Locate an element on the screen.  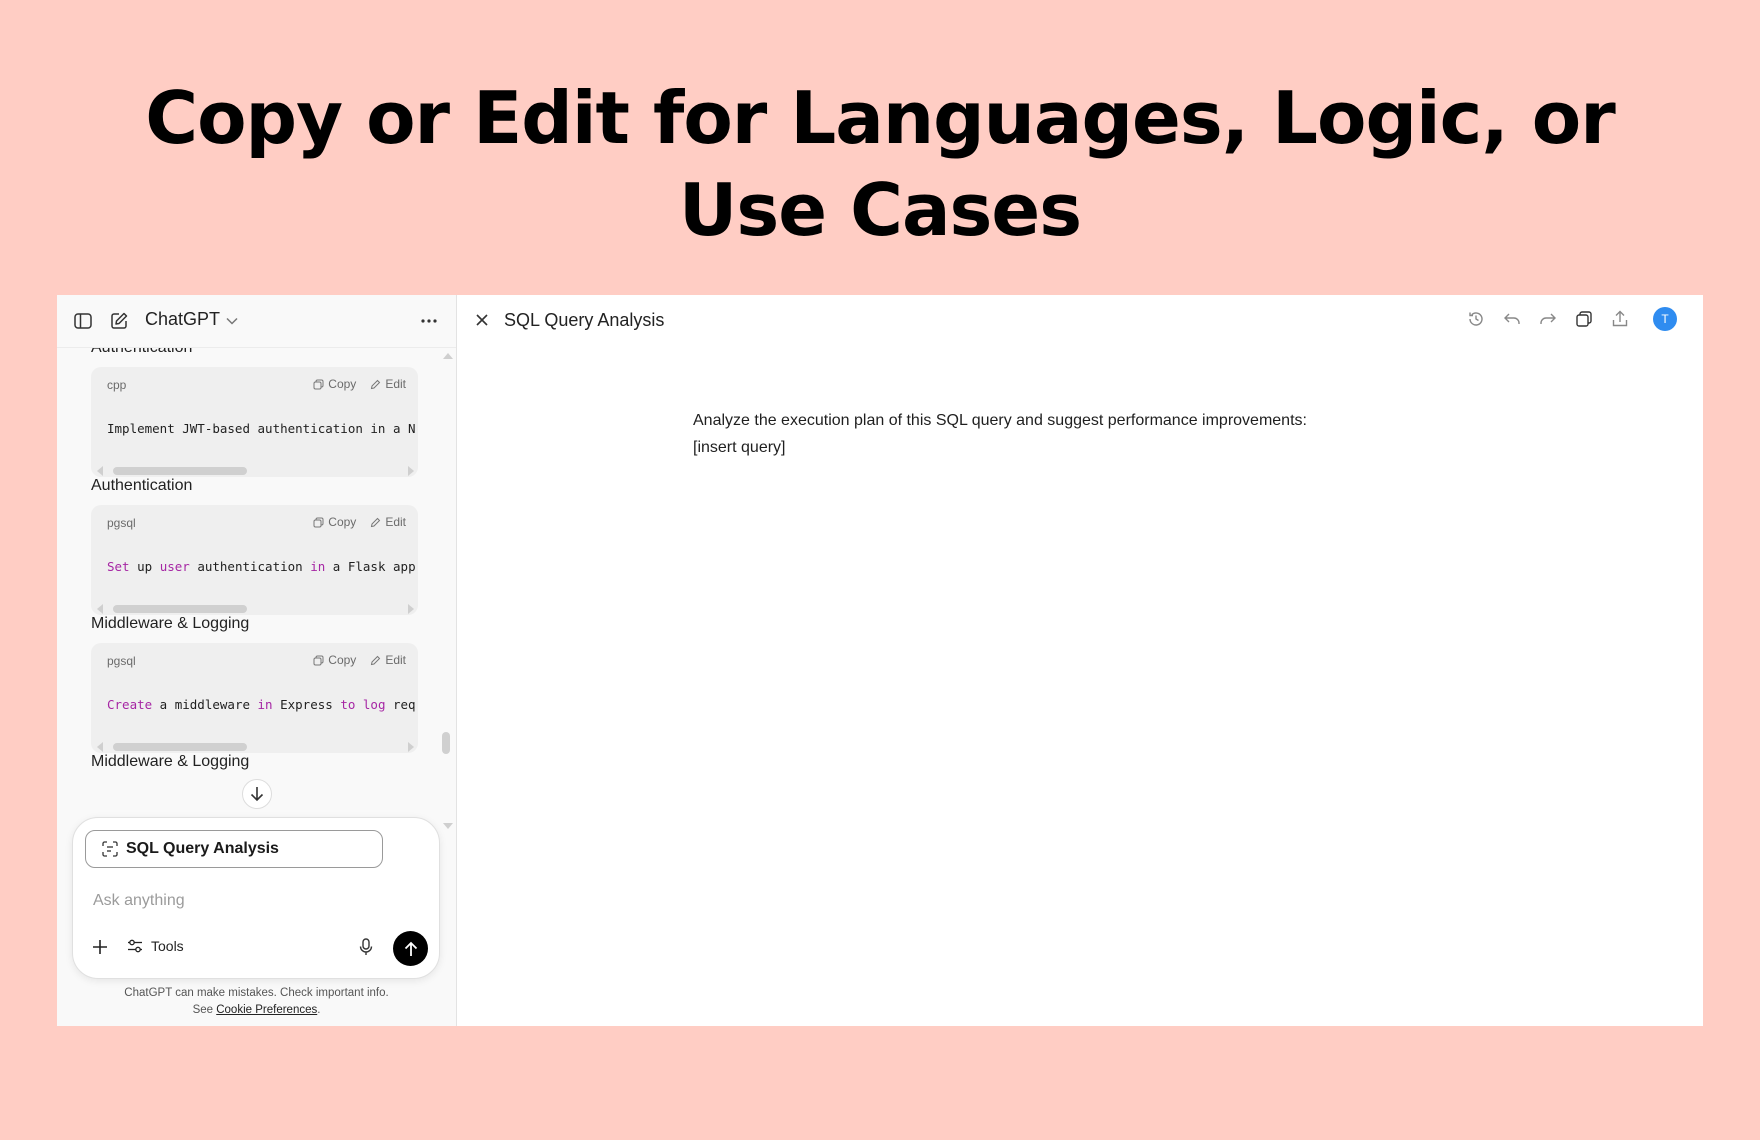
new-chat-icon is located at coordinates (119, 321).